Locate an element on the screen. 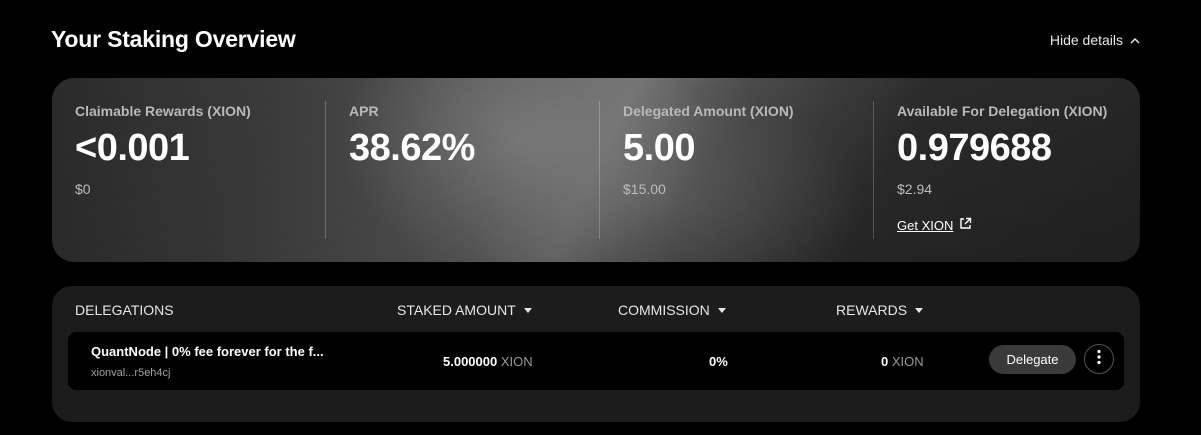 The width and height of the screenshot is (1201, 435). staked-amount-value: 5.000000 is located at coordinates (470, 361).